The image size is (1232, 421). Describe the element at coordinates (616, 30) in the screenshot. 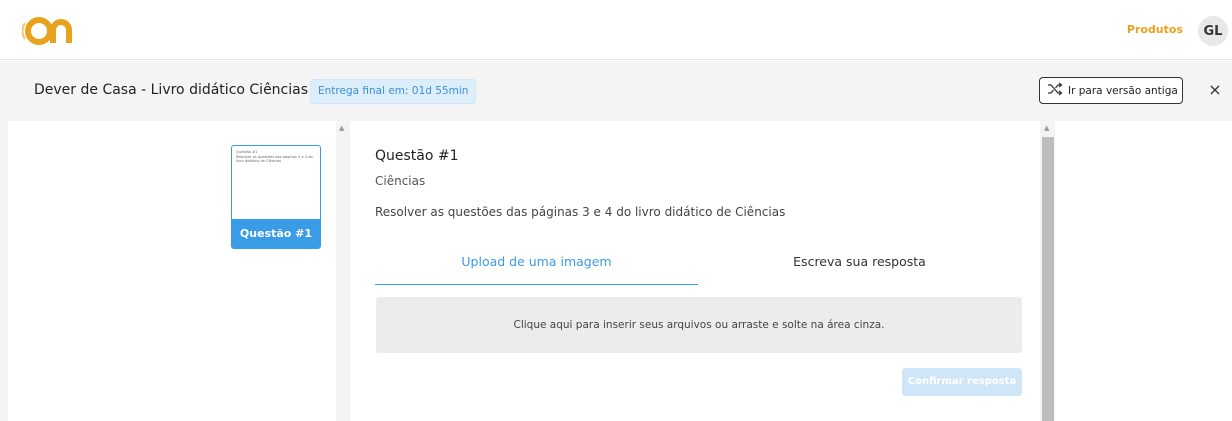

I see `top-navbar: Produtos GL` at that location.